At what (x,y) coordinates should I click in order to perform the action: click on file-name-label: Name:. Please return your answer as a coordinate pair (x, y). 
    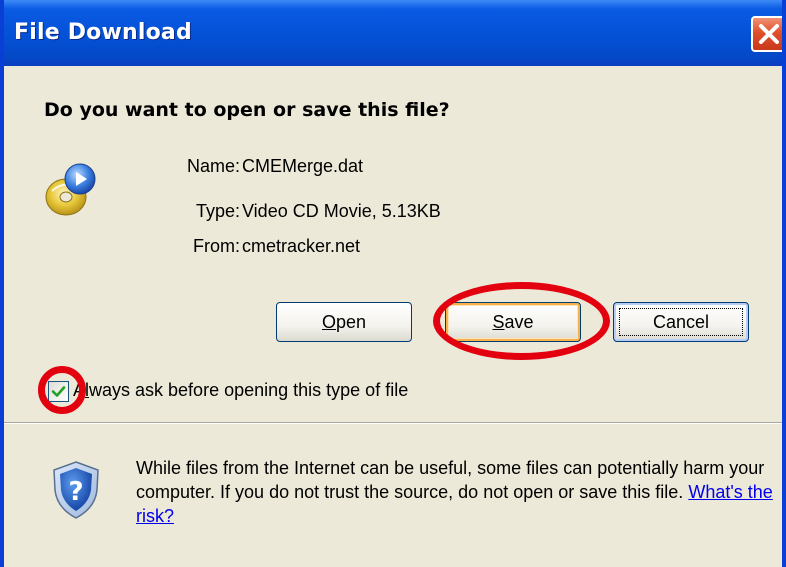
    Looking at the image, I should click on (213, 166).